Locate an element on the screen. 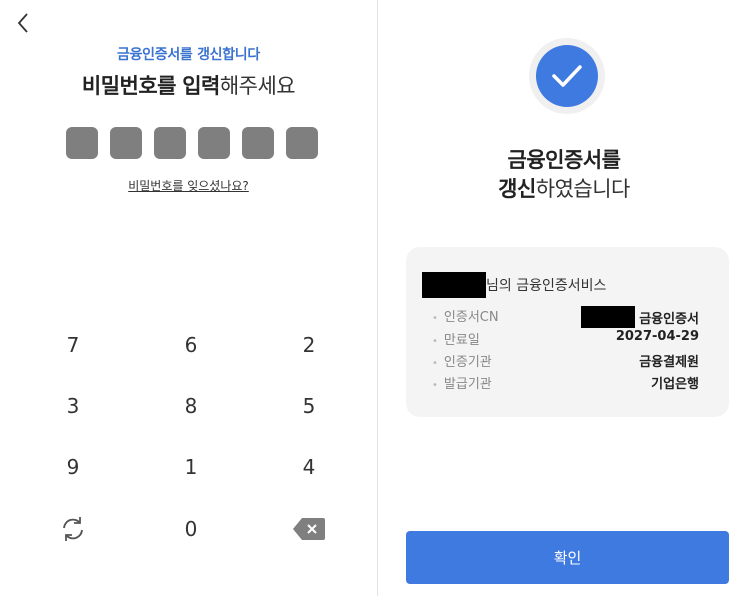  info-row-issuer: 발급기관 기업은행 is located at coordinates (565, 383).